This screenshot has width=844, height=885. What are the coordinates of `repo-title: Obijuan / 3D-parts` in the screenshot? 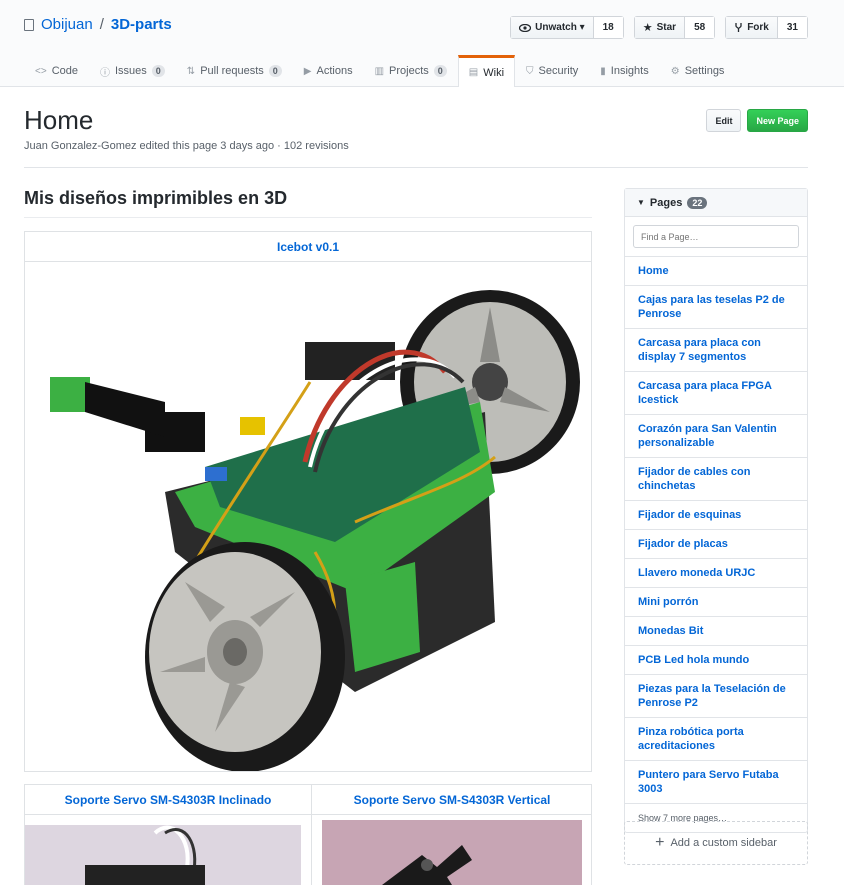 It's located at (98, 24).